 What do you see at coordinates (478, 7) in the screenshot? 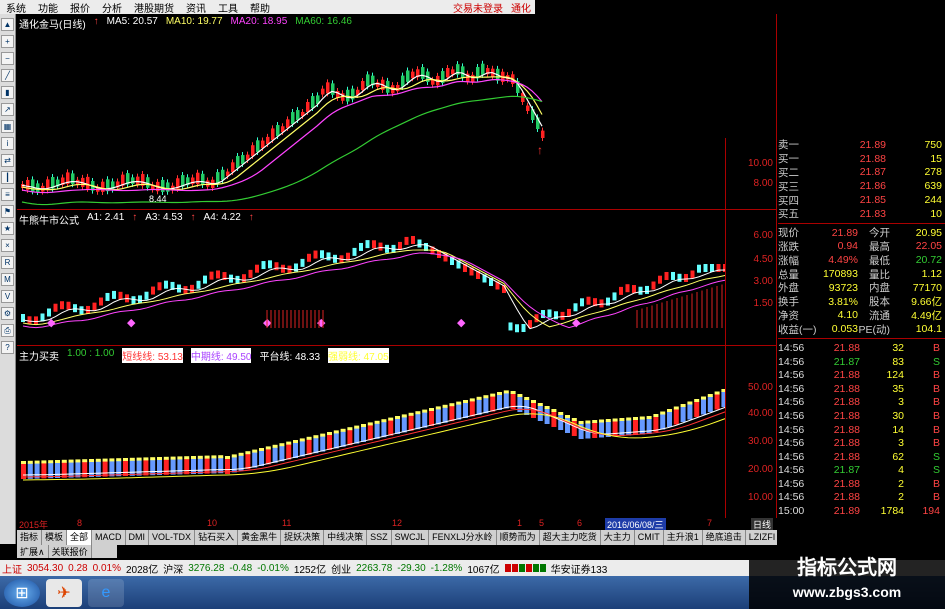
I see `login-status-link: 交易未登录` at bounding box center [478, 7].